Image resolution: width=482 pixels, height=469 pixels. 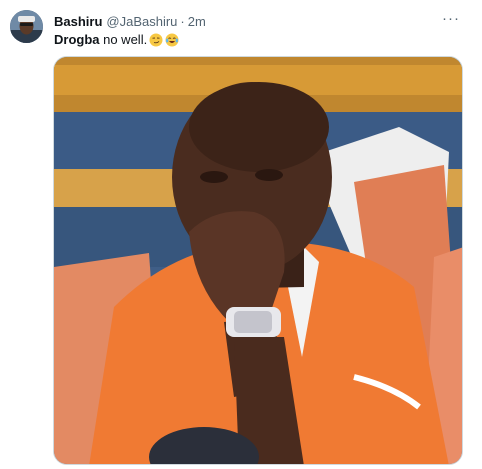 I want to click on face-with-tears-of-joy-icon, so click(x=172, y=39).